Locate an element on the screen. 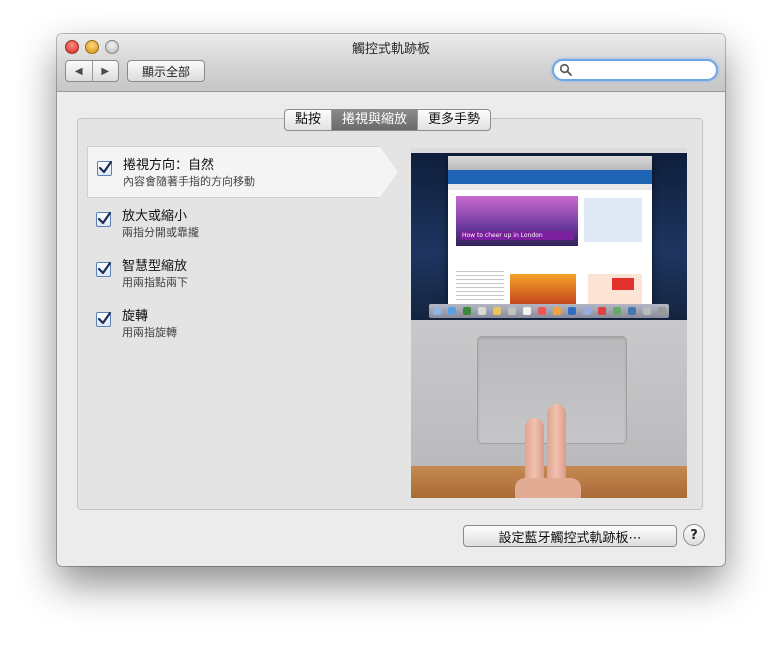 This screenshot has height=645, width=782. preview-hand is located at coordinates (548, 488).